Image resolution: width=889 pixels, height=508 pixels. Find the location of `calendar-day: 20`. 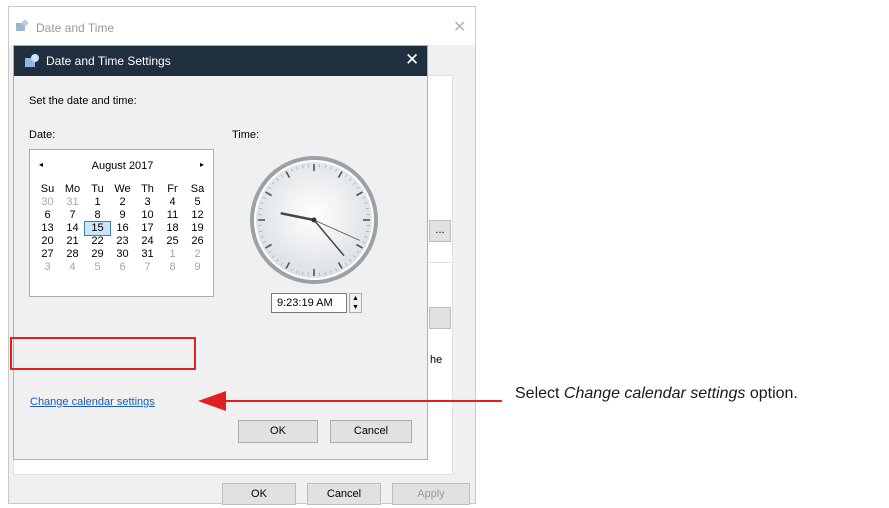

calendar-day: 20 is located at coordinates (47, 241).